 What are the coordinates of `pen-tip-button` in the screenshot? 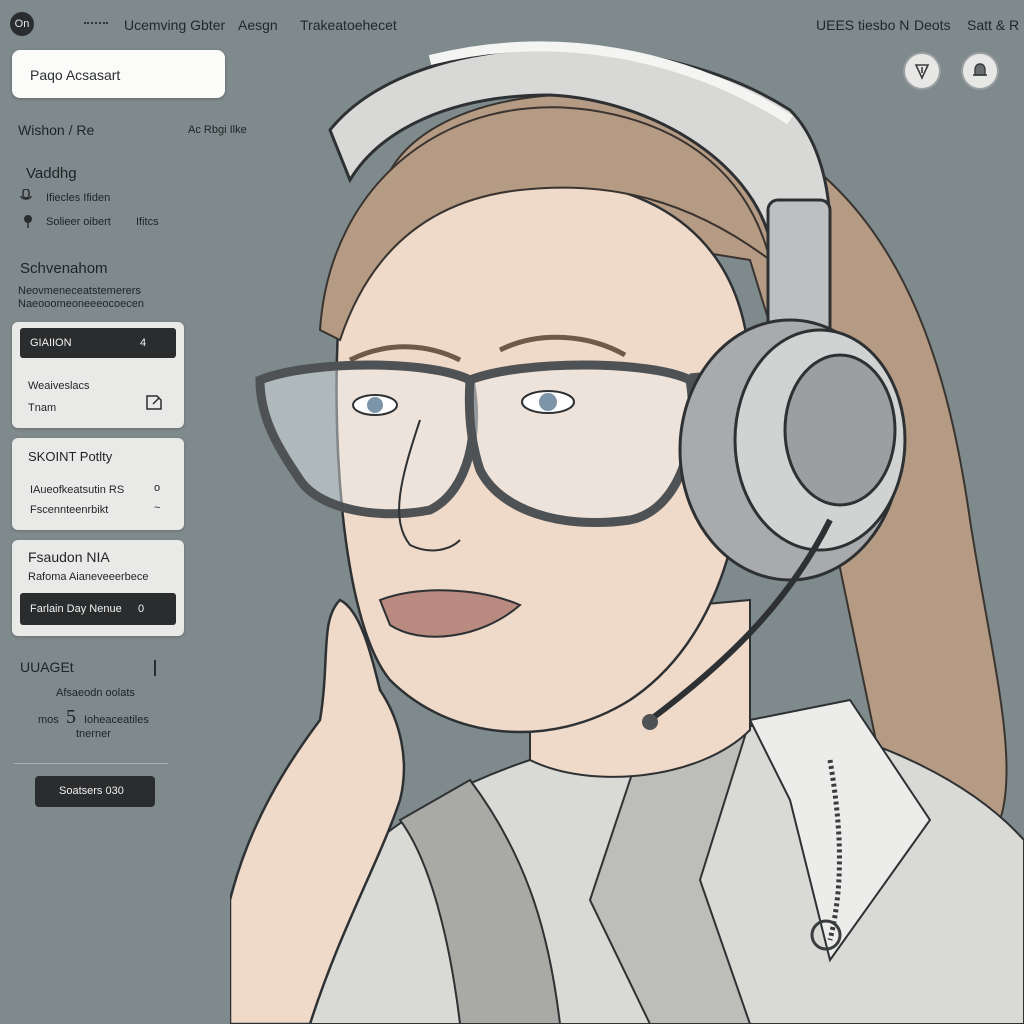 It's located at (922, 71).